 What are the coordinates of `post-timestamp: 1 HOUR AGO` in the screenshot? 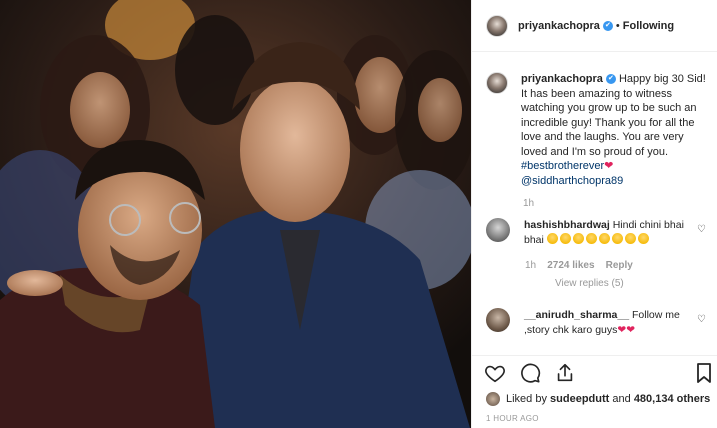 It's located at (512, 418).